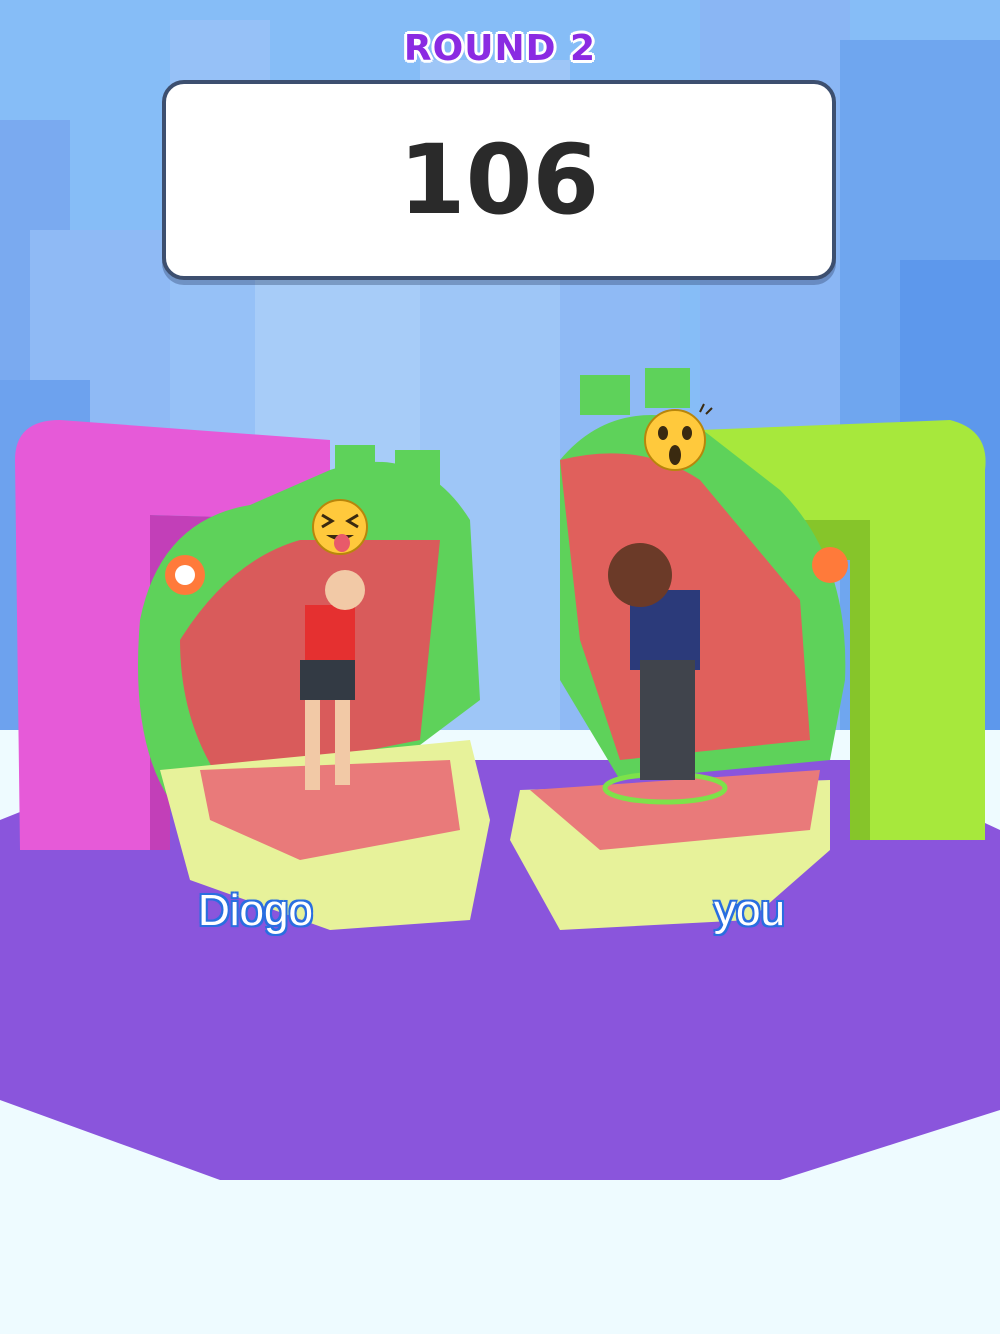 Image resolution: width=1000 pixels, height=1334 pixels. I want to click on opponent-name-label: Diogo, so click(255, 910).